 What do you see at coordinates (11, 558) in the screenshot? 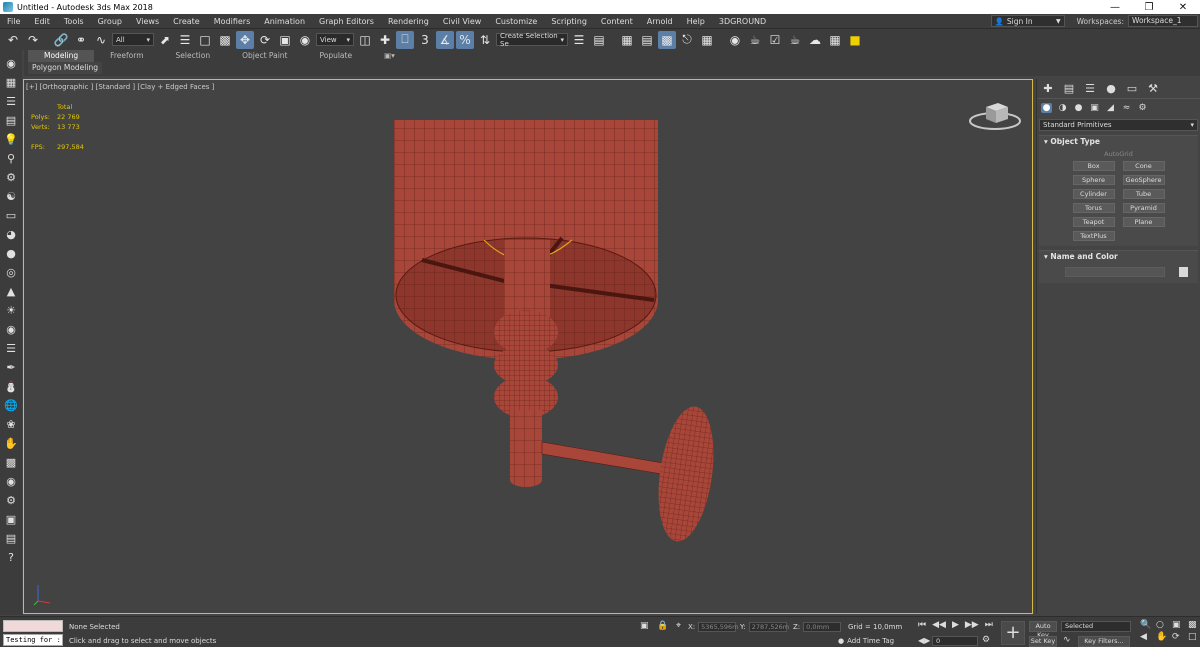
I see `help-icon: ?` at bounding box center [11, 558].